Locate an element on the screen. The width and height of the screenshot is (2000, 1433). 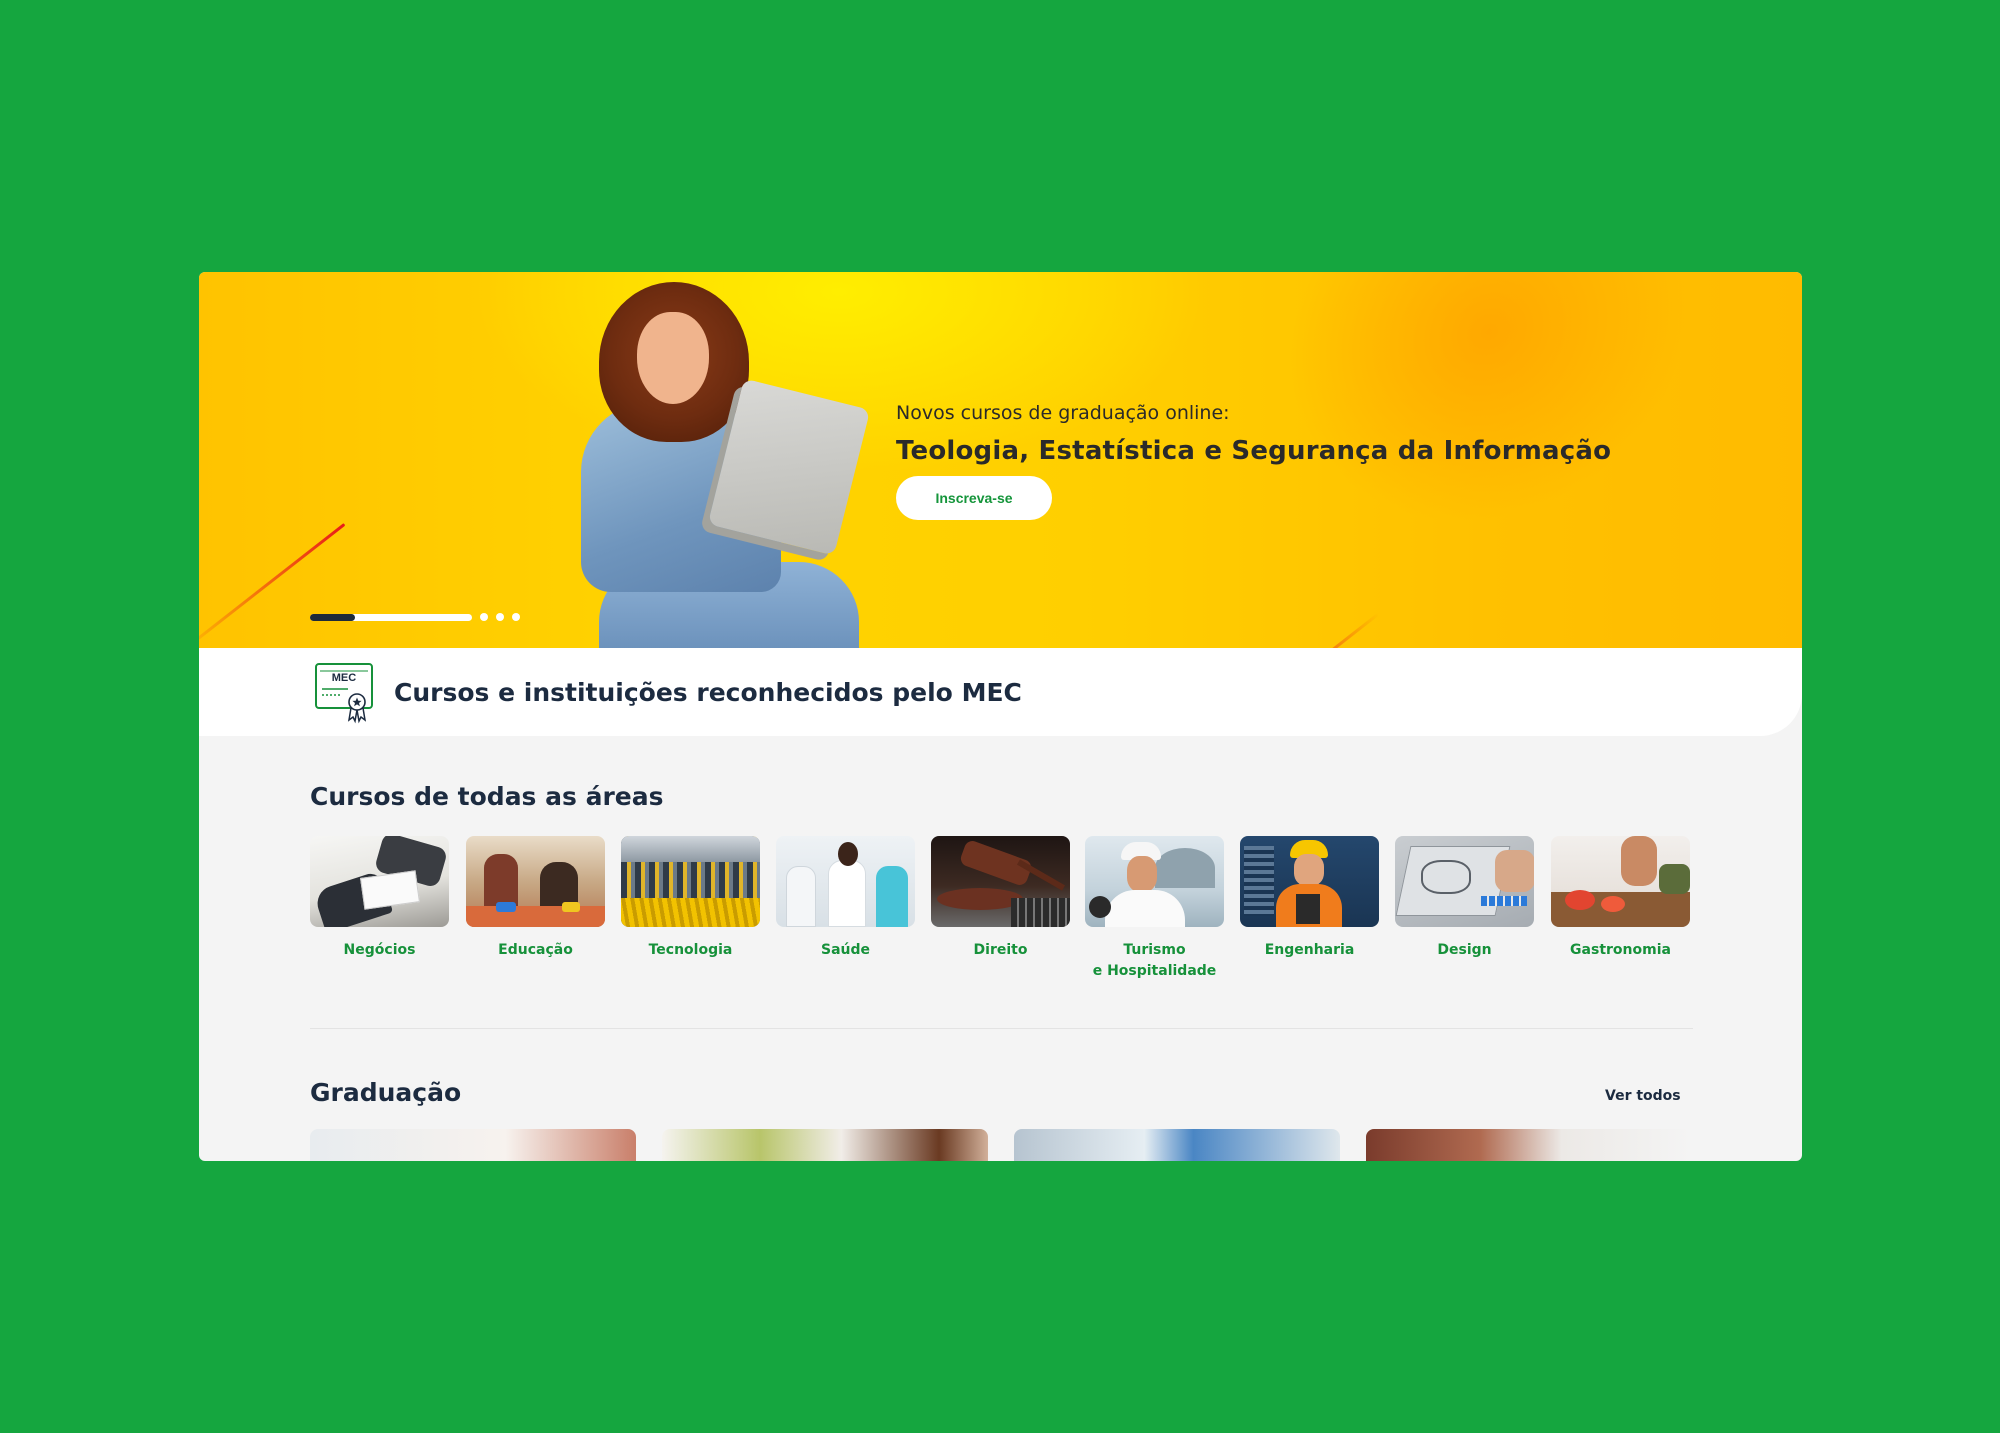
tourism-photo is located at coordinates (1154, 881).